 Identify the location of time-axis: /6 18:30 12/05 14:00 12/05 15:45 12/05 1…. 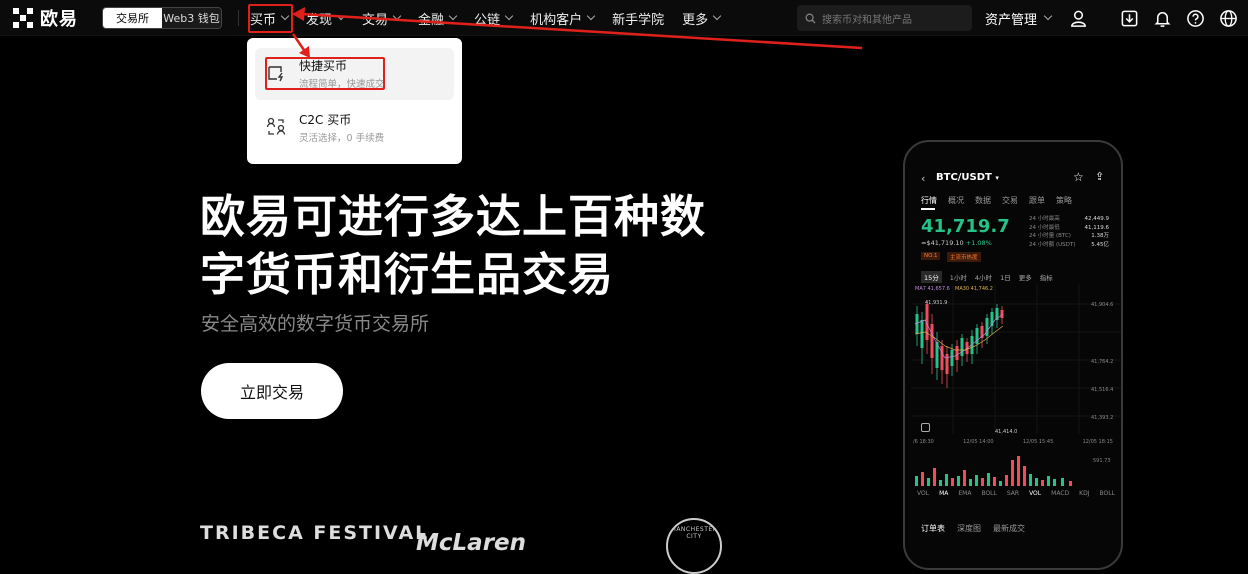
(1013, 442).